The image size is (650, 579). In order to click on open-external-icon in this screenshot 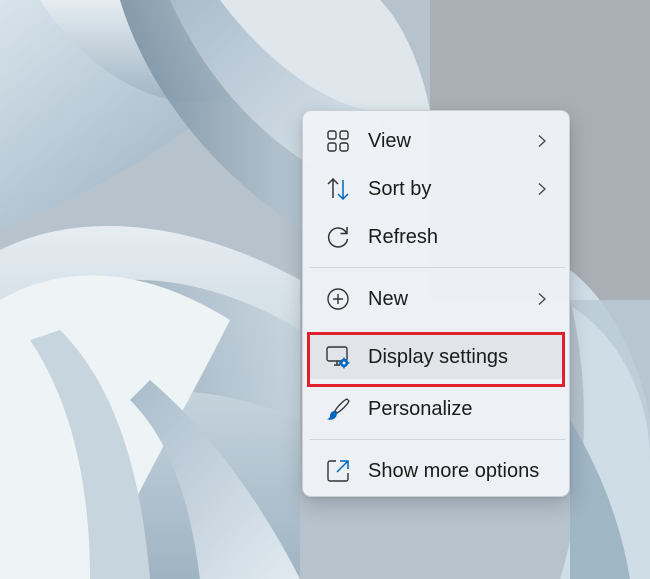, I will do `click(338, 471)`.